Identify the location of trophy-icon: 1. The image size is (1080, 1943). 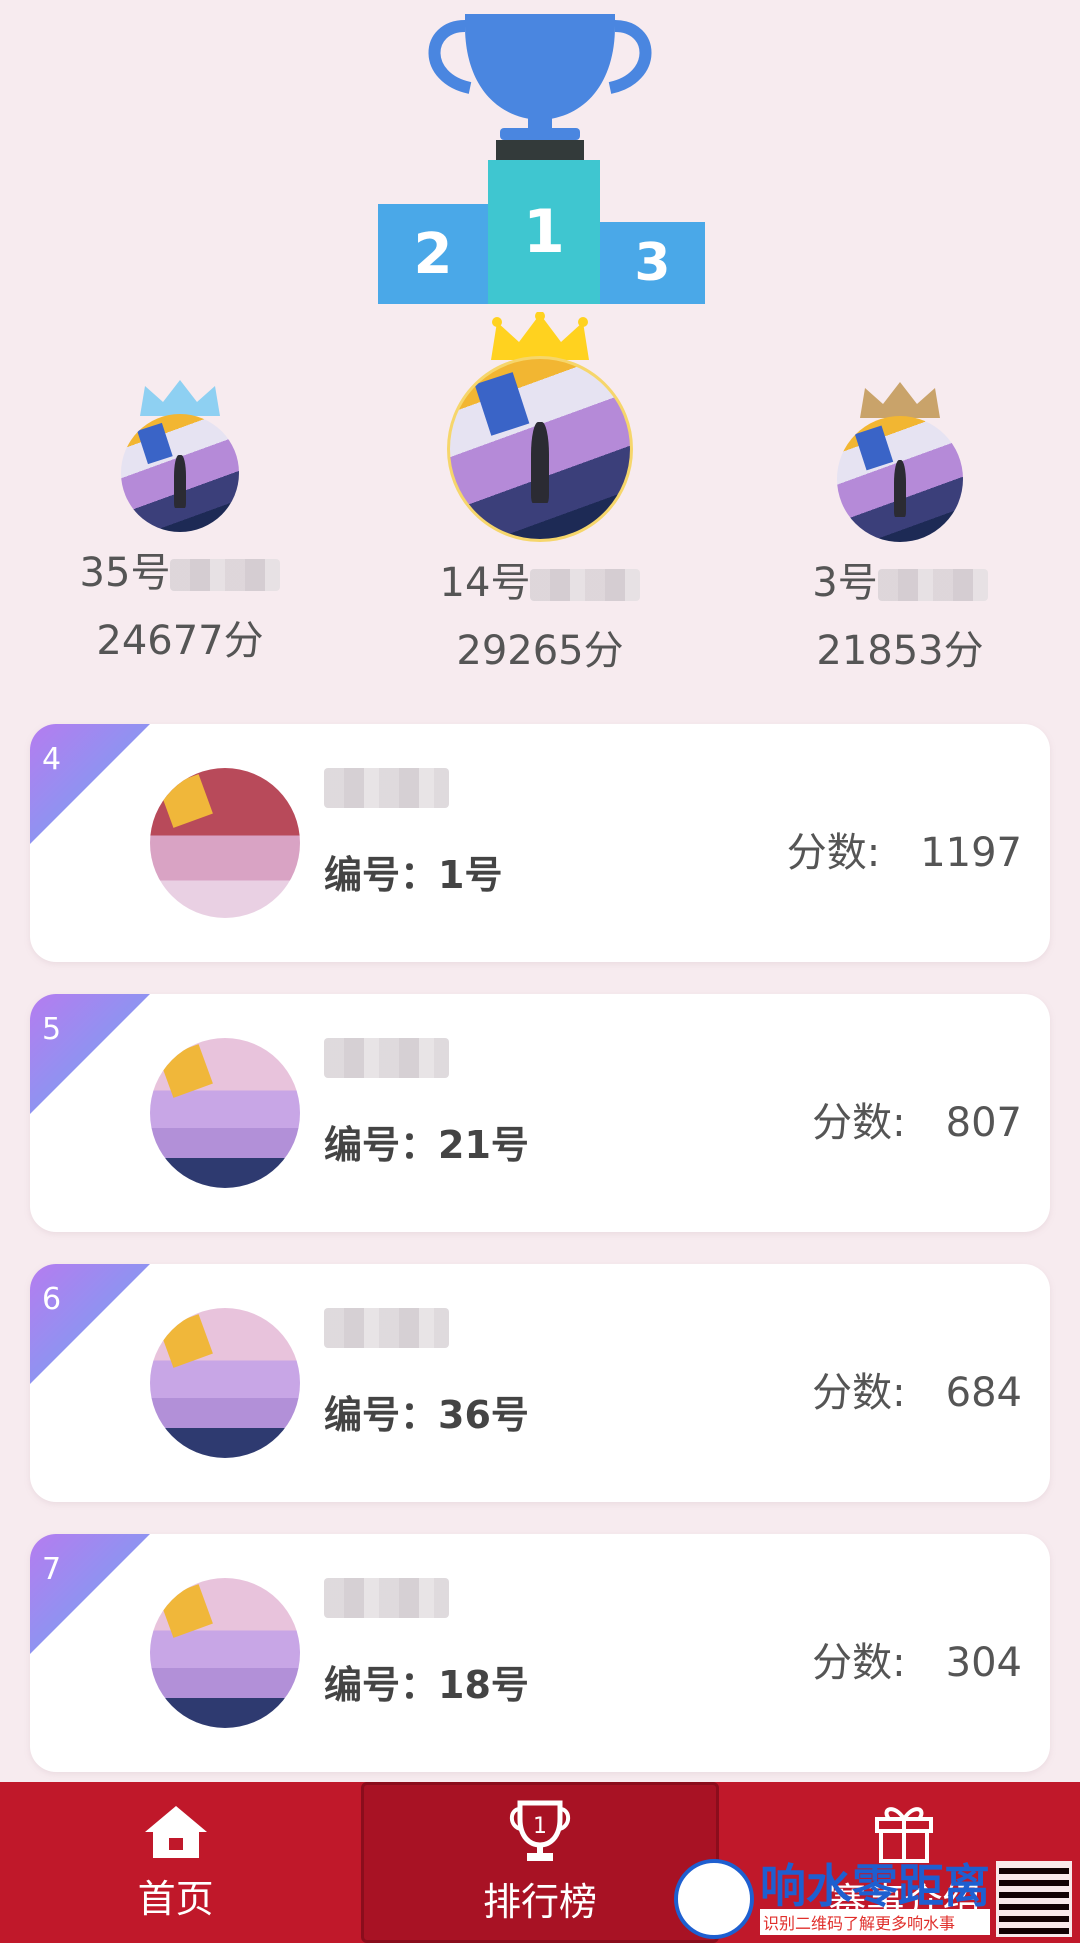
(540, 1830).